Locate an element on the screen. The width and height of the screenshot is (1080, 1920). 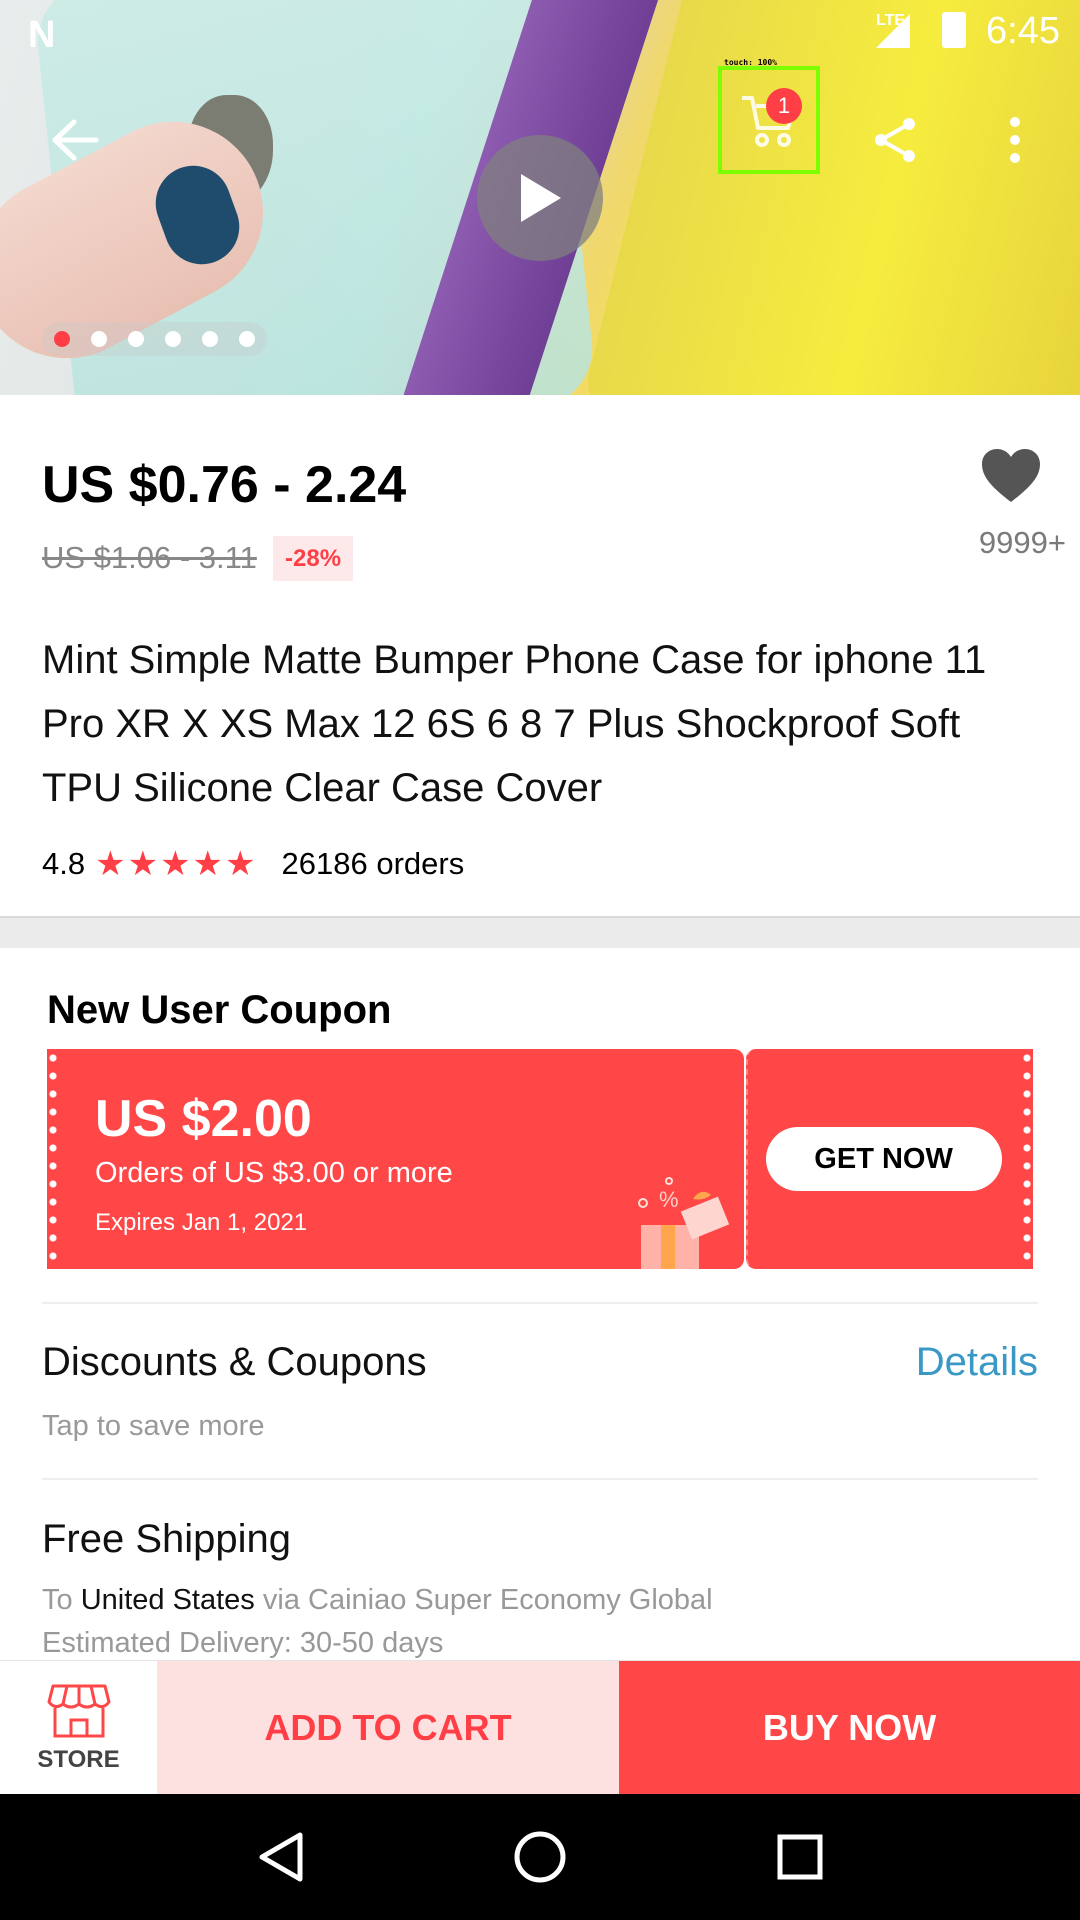
touch-overlay-label: touch: 100% is located at coordinates (750, 62).